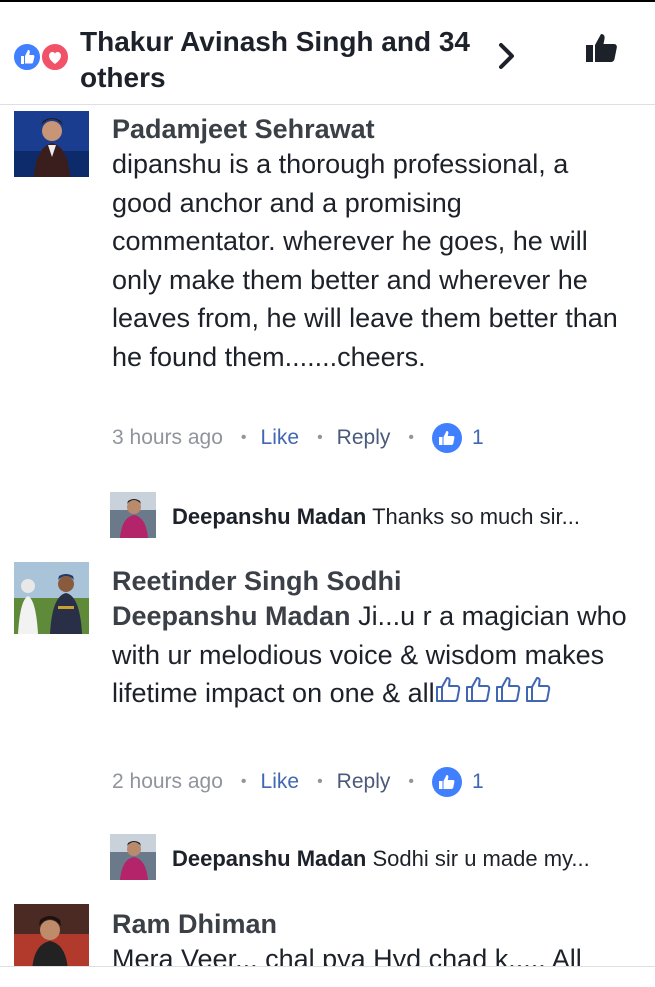 The image size is (655, 987). What do you see at coordinates (167, 437) in the screenshot?
I see `comment-timestamp: 3 hours ago` at bounding box center [167, 437].